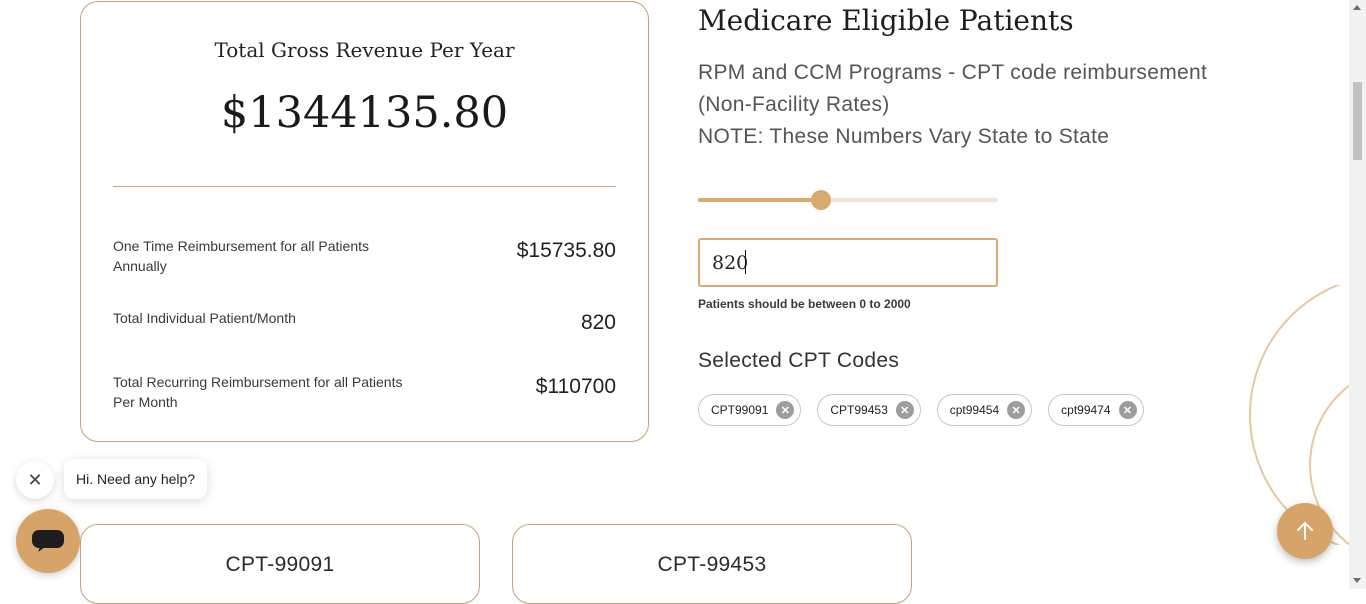 This screenshot has width=1366, height=604. I want to click on chat-launcher-button, so click(48, 541).